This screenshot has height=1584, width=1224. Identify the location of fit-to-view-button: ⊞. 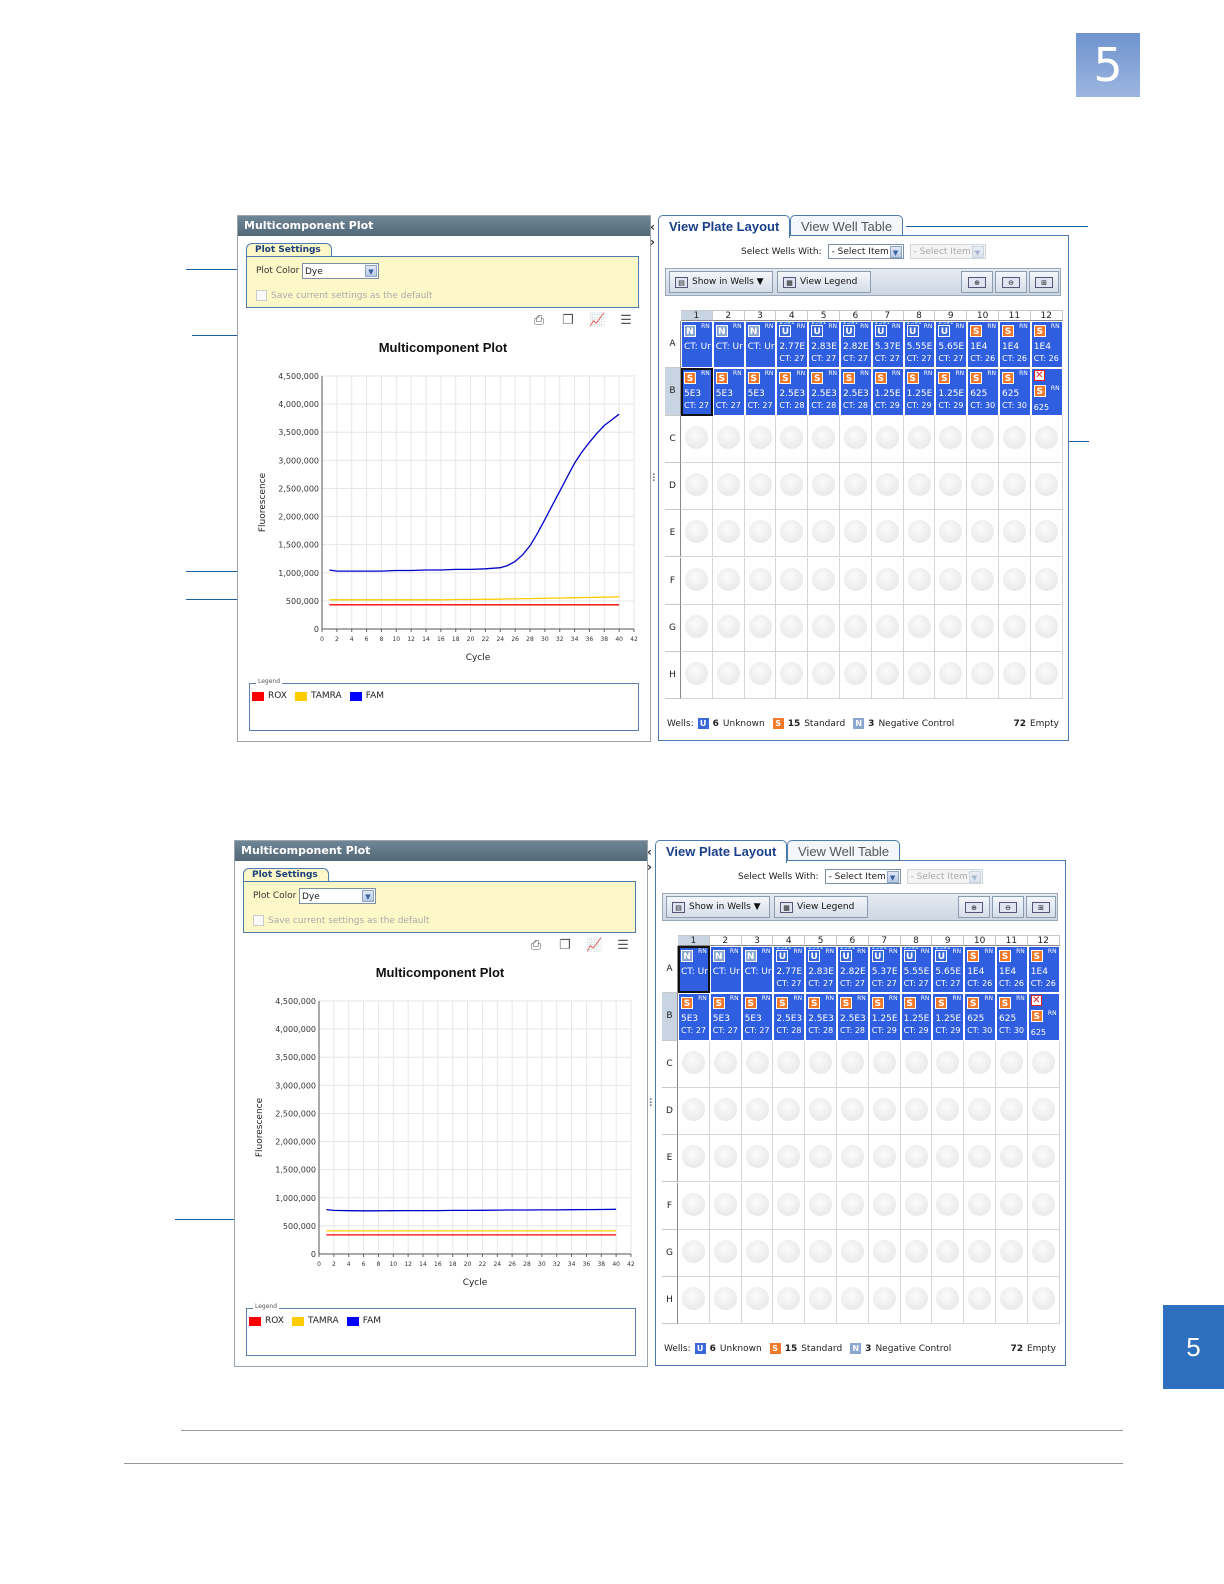
(1041, 907).